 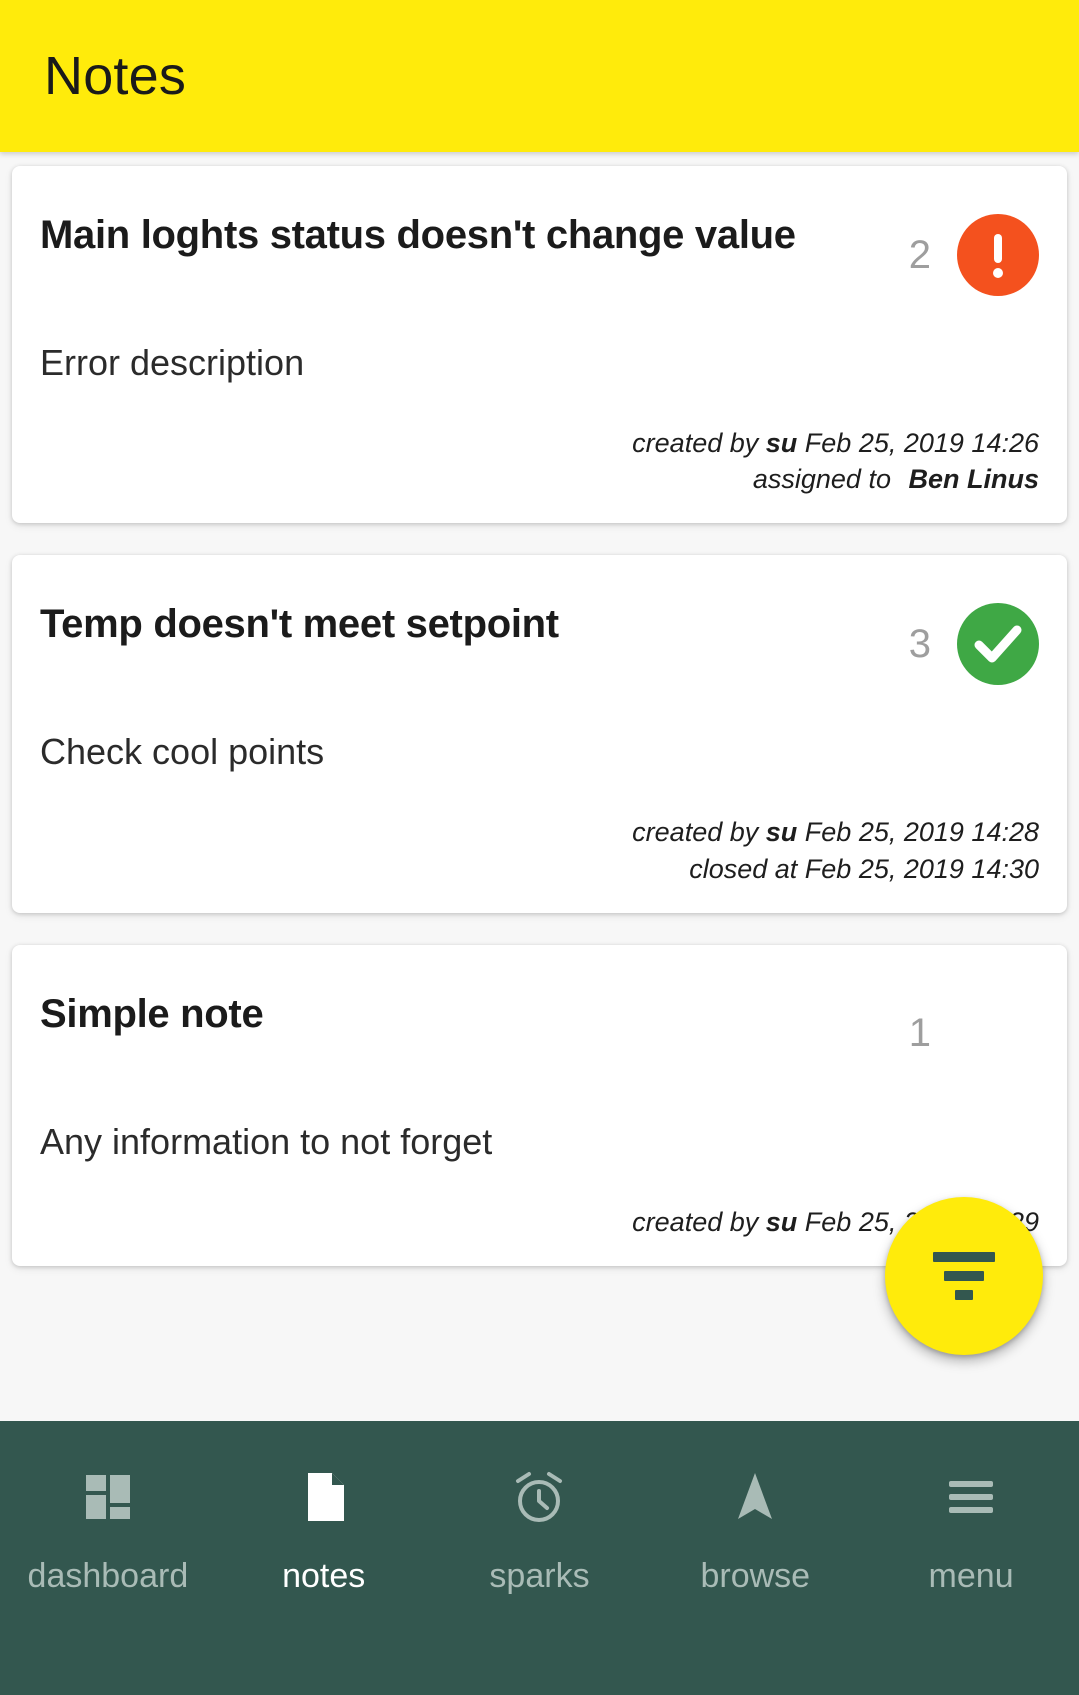 What do you see at coordinates (919, 254) in the screenshot?
I see `note-count: 2` at bounding box center [919, 254].